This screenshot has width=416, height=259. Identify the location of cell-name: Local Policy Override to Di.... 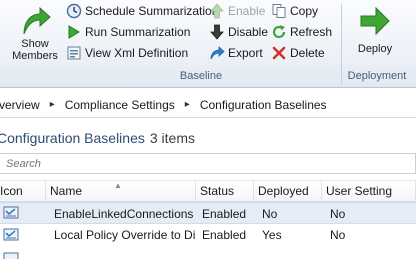
(125, 235).